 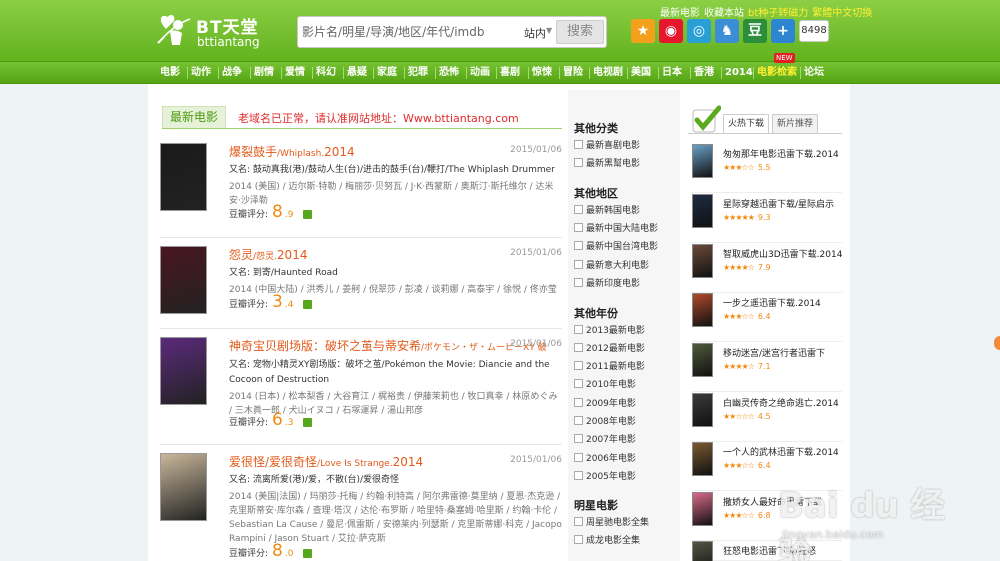 I want to click on nav-item: 电影, so click(x=170, y=73).